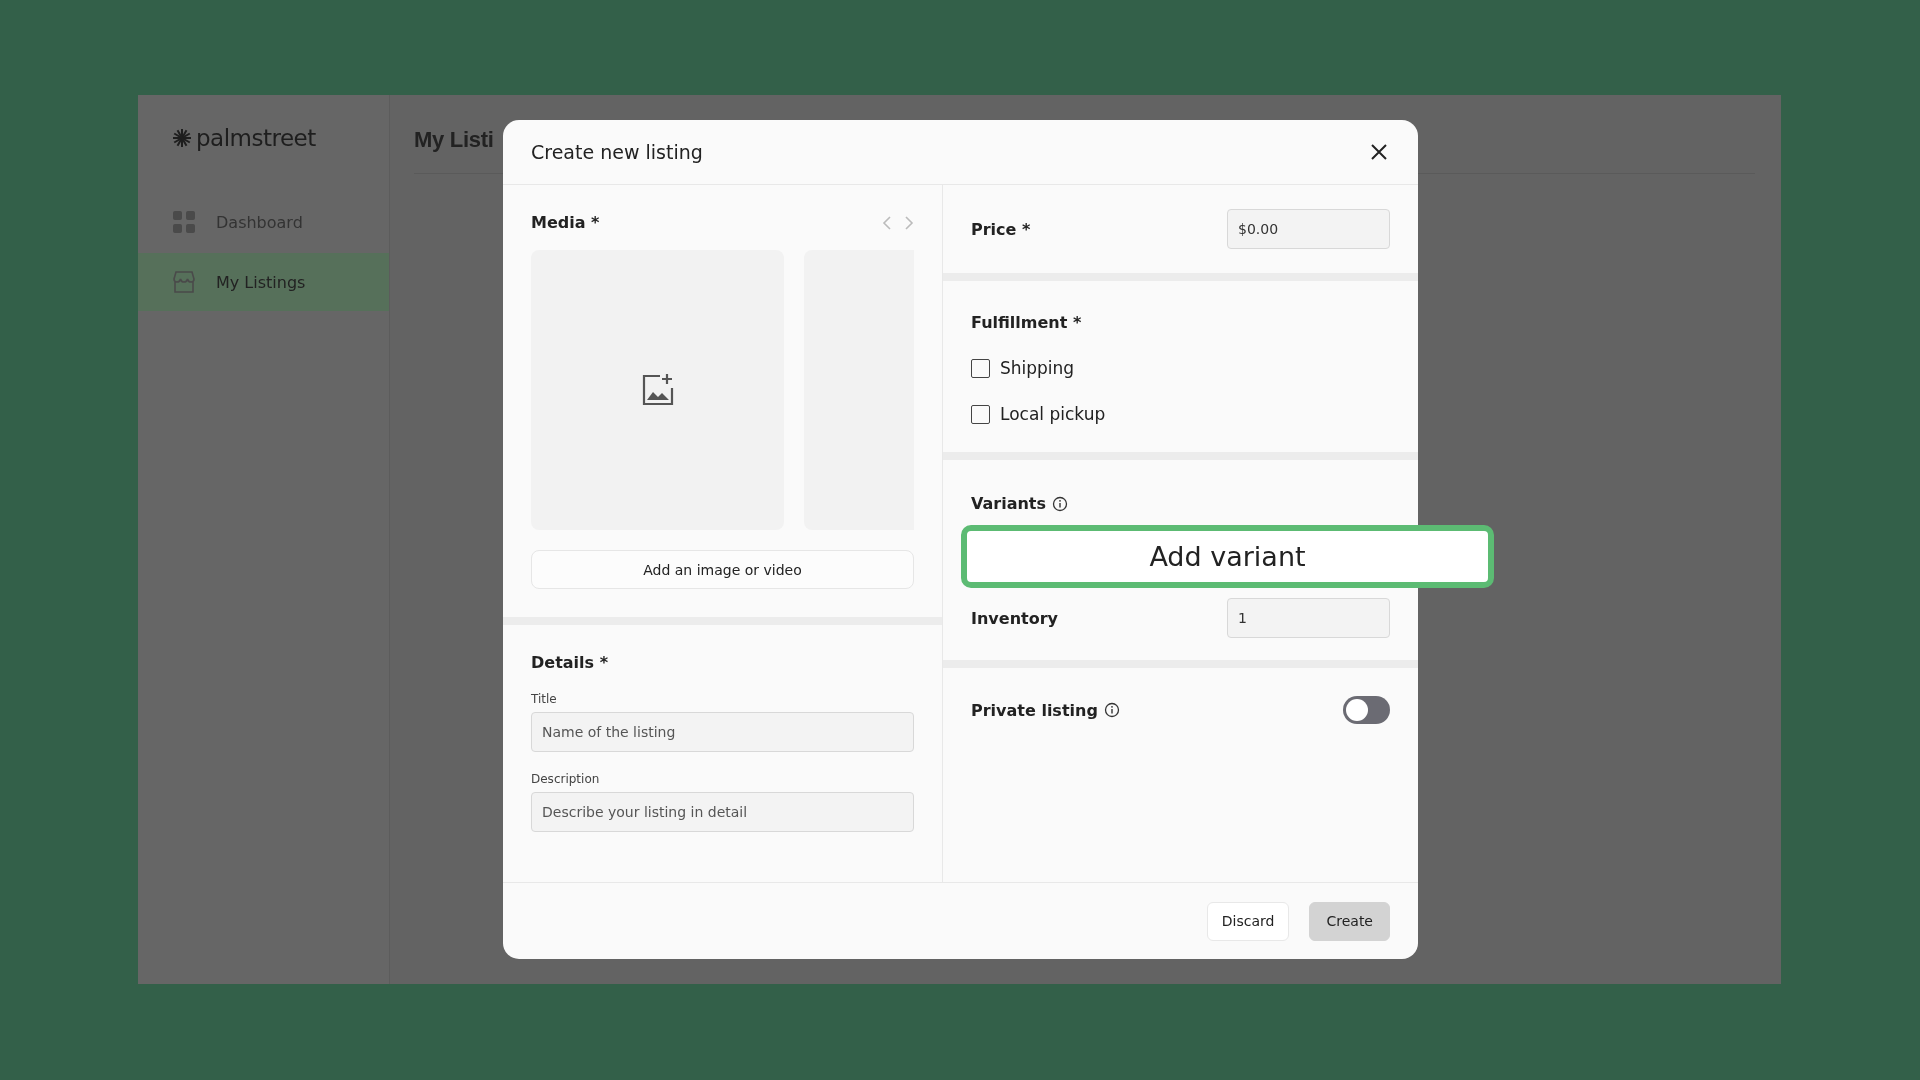 This screenshot has width=1920, height=1080. What do you see at coordinates (544, 699) in the screenshot?
I see `field-label: Title` at bounding box center [544, 699].